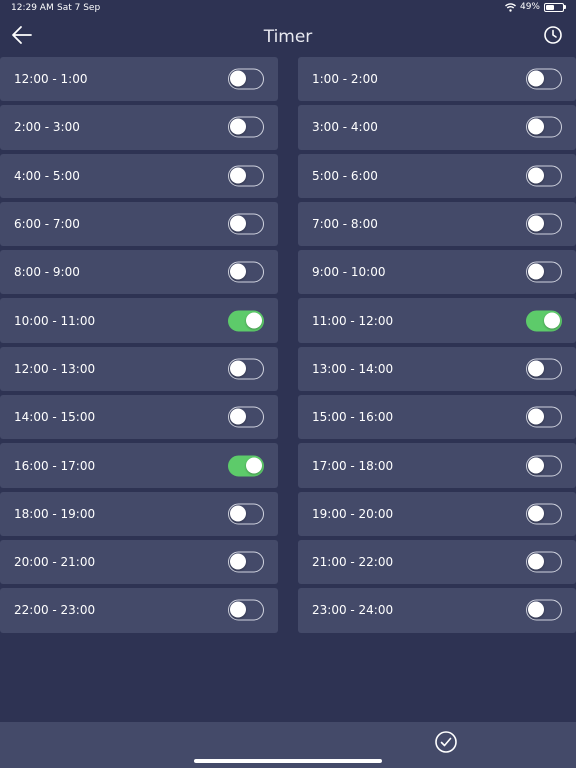 The height and width of the screenshot is (768, 576). I want to click on timer-slot-row: 13:00 - 14:00, so click(437, 369).